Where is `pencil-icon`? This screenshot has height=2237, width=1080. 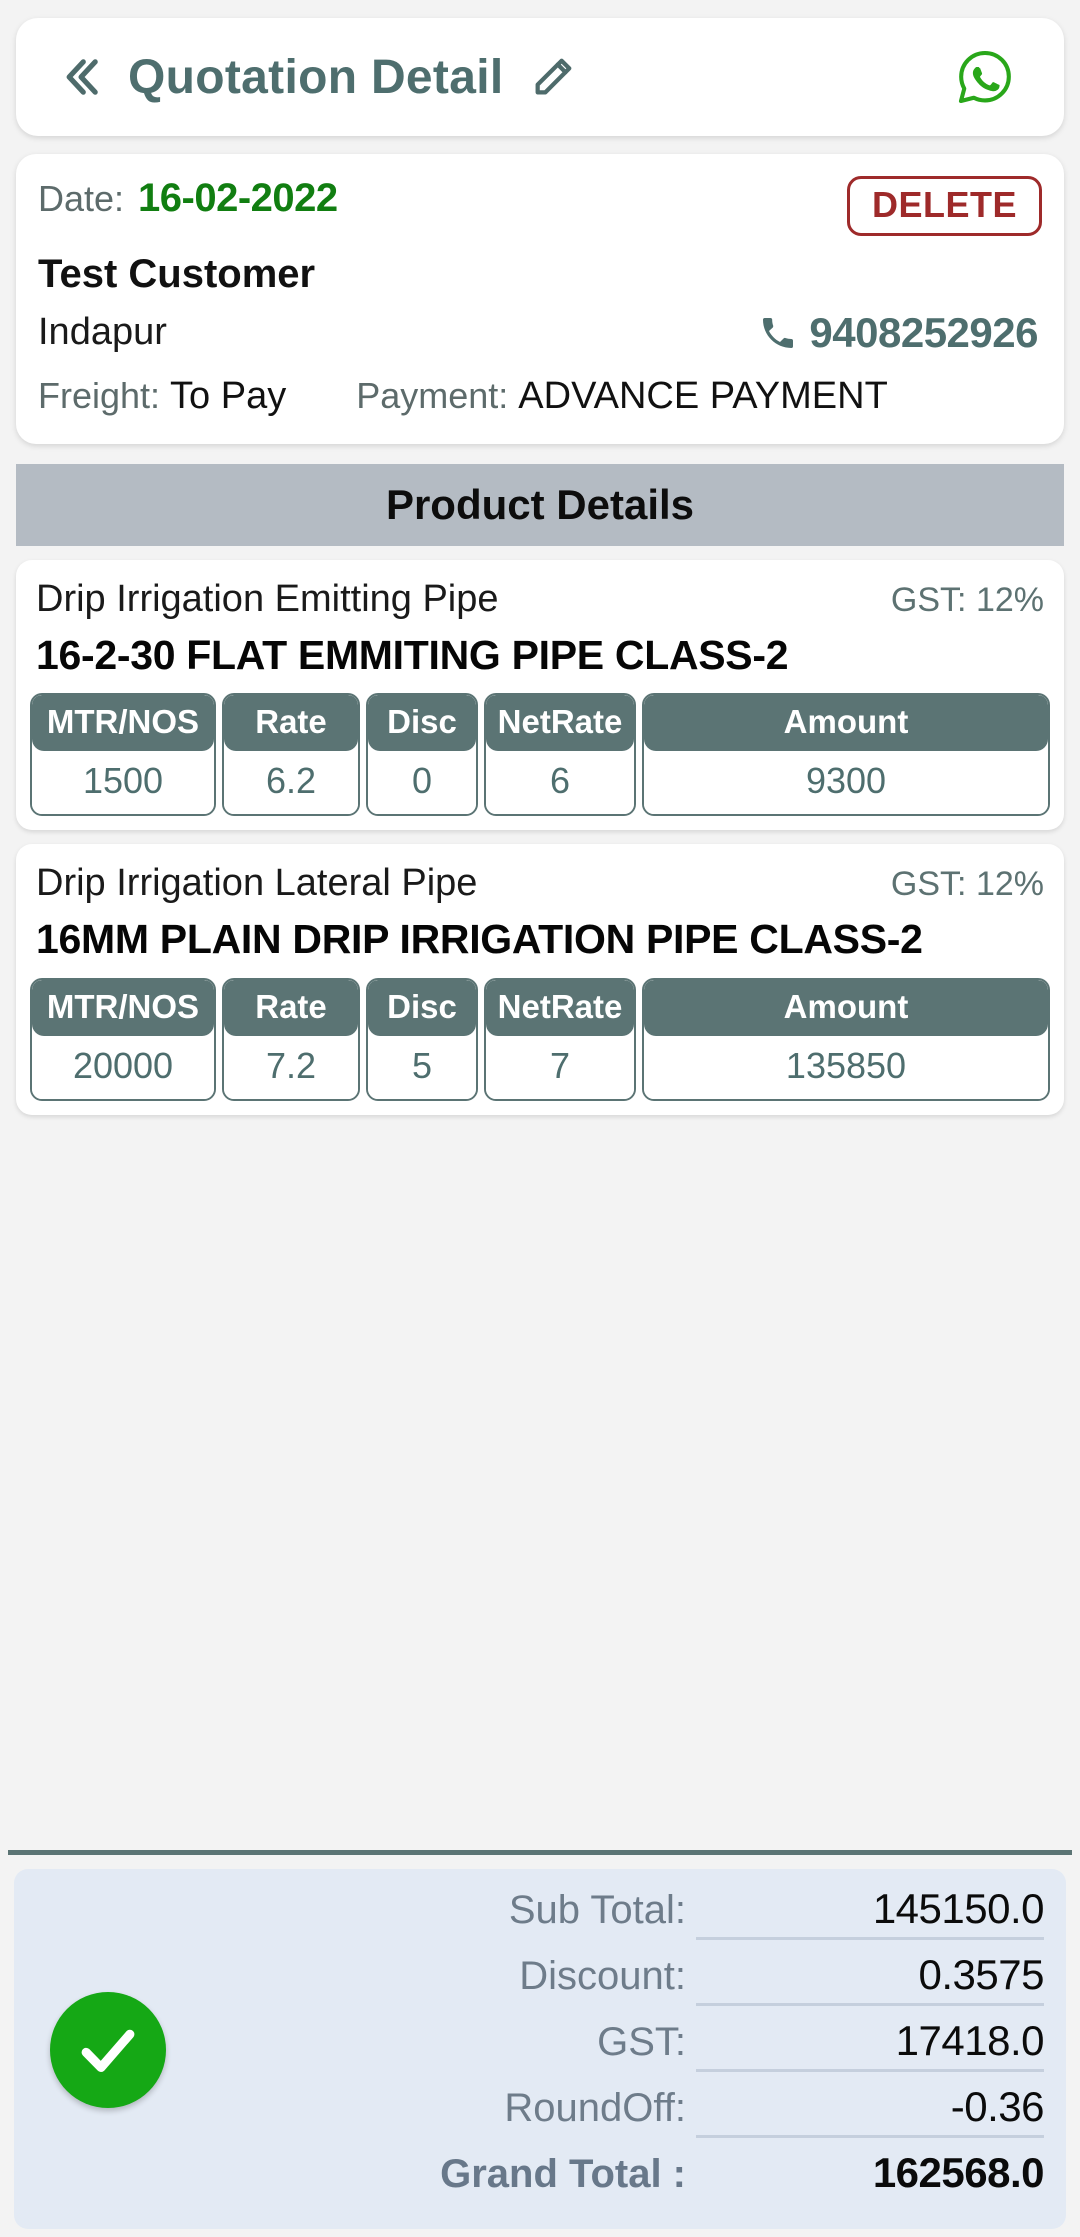
pencil-icon is located at coordinates (553, 77).